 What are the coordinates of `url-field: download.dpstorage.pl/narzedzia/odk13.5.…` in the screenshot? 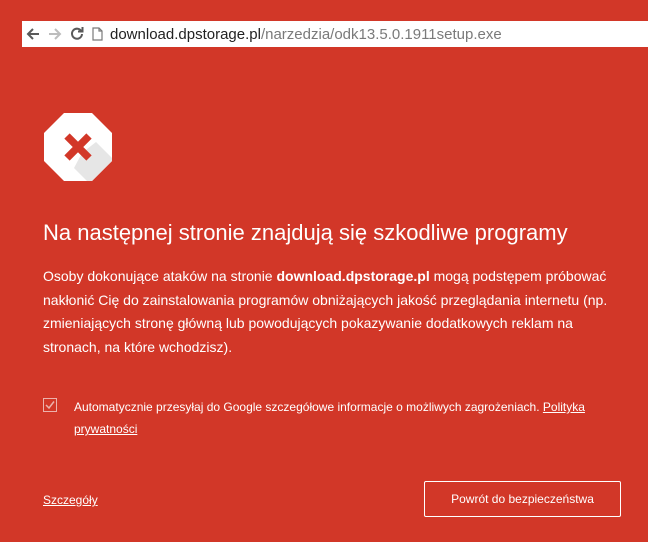 It's located at (306, 34).